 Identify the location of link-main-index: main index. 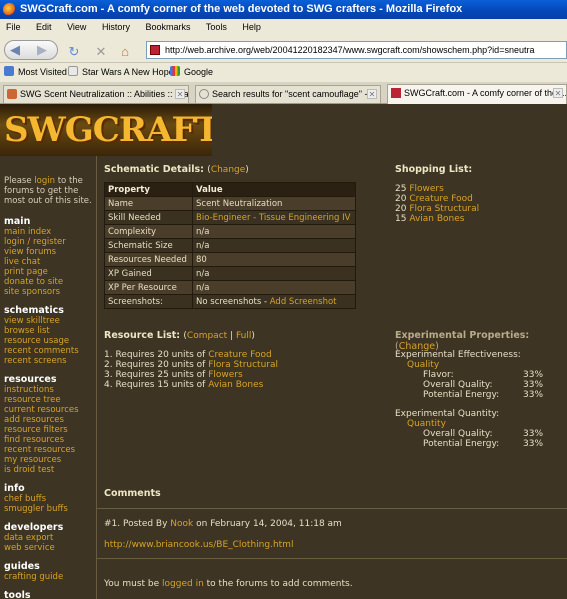
(49, 232).